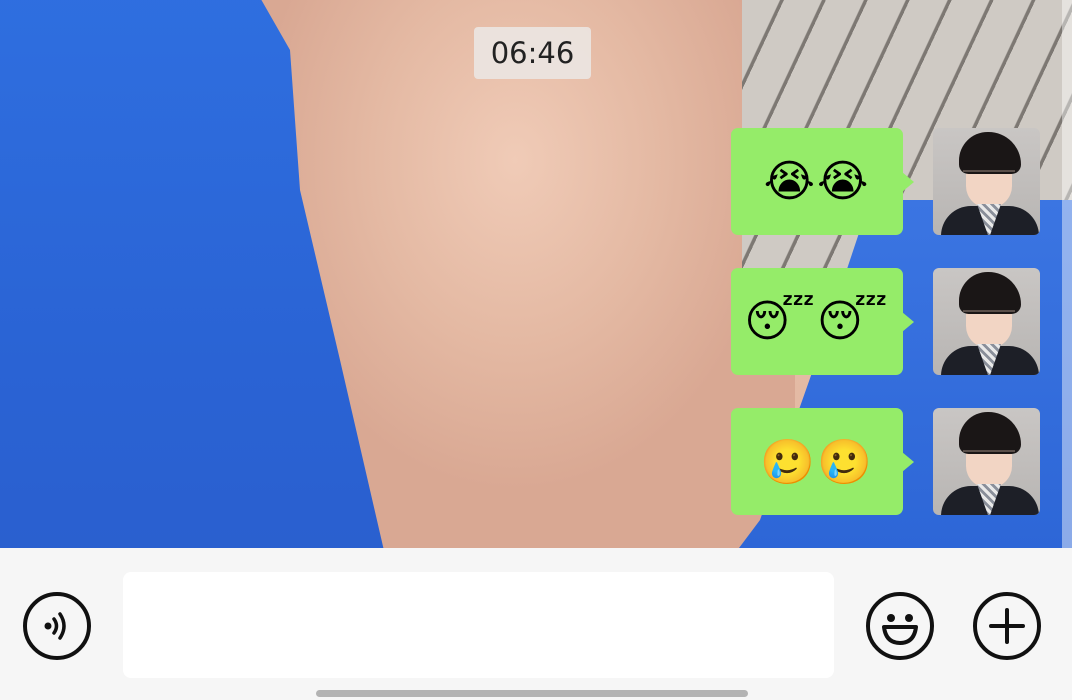  I want to click on home-indicator, so click(532, 693).